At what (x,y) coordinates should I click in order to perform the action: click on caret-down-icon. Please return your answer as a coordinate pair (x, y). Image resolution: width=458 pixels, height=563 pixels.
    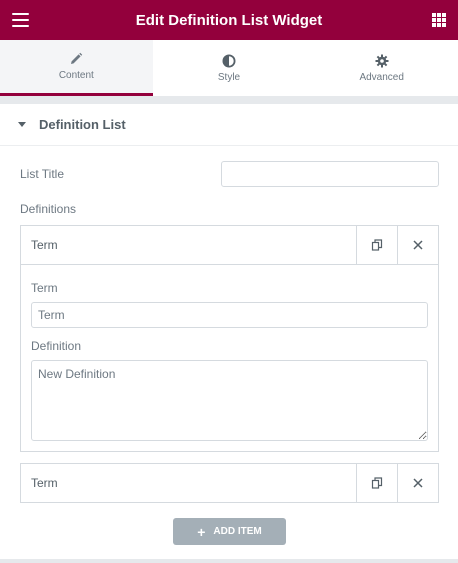
    Looking at the image, I should click on (22, 124).